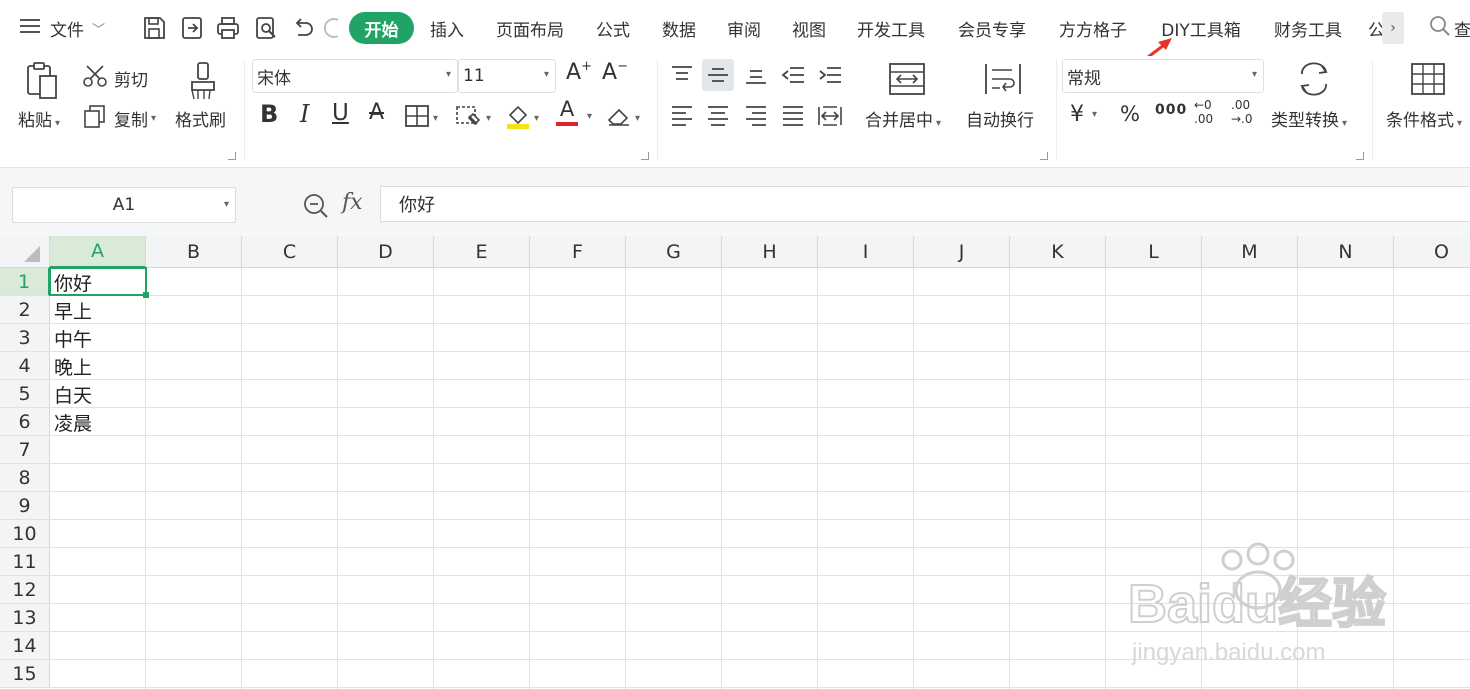  Describe the element at coordinates (304, 114) in the screenshot. I see `italic-button: I` at that location.